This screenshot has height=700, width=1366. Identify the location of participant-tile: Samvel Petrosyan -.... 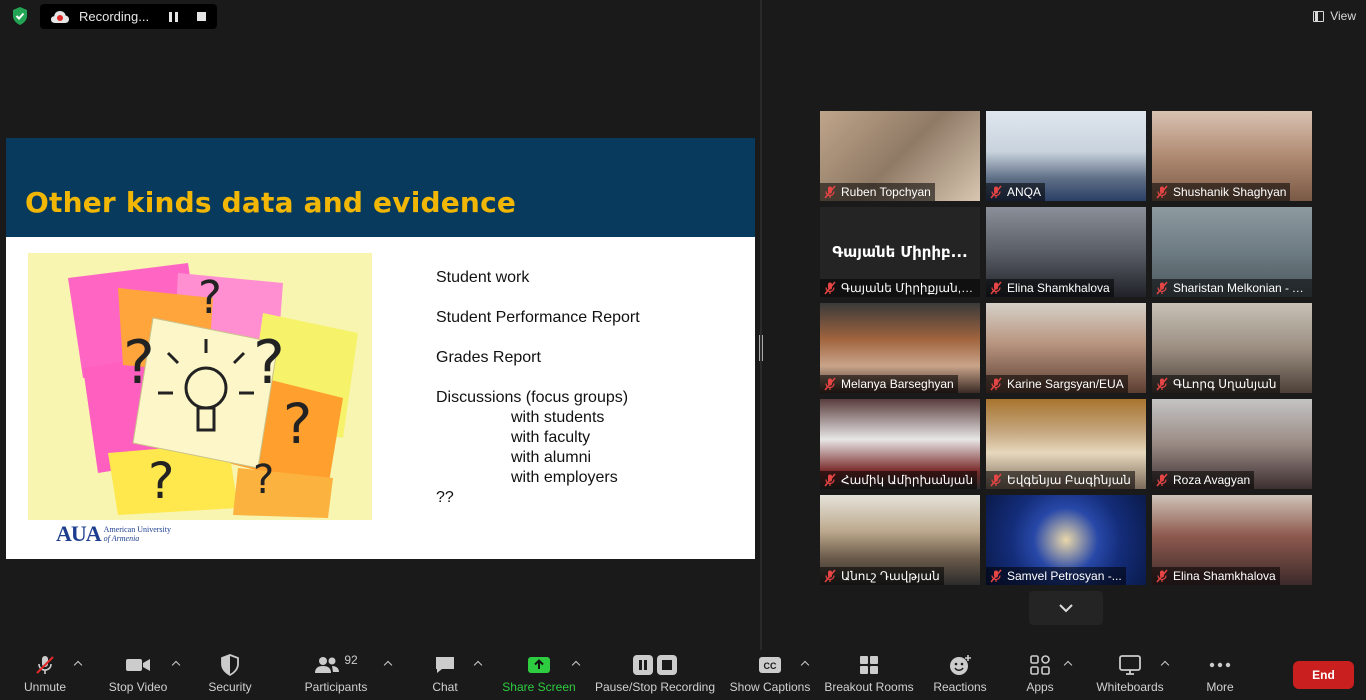
(1066, 540).